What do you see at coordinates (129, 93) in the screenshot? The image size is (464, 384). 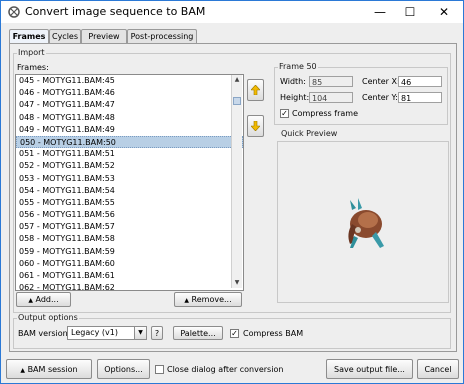 I see `frame-list-item: 046 - MOTYG11.BAM:46` at bounding box center [129, 93].